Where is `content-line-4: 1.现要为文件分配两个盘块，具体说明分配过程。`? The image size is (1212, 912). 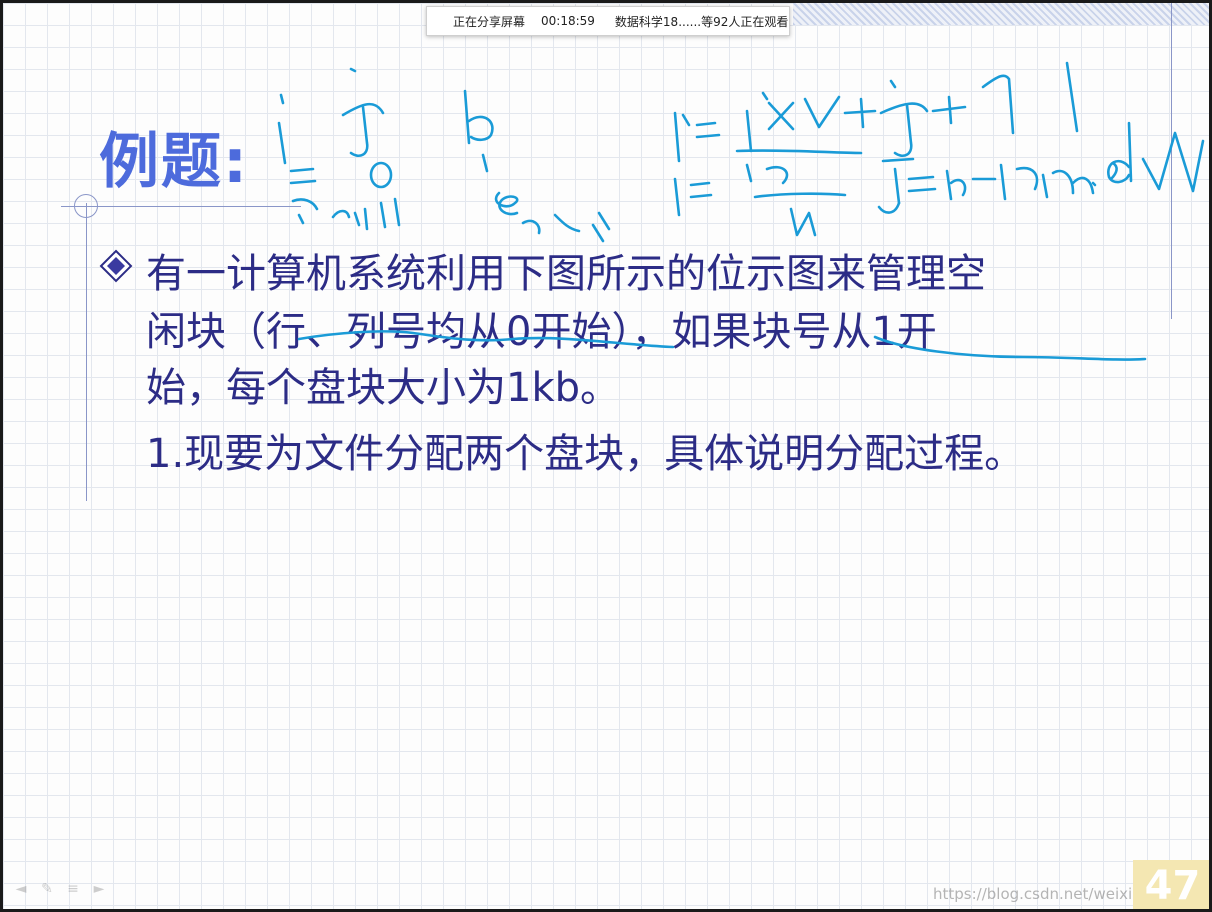 content-line-4: 1.现要为文件分配两个盘块，具体说明分配过程。 is located at coordinates (585, 454).